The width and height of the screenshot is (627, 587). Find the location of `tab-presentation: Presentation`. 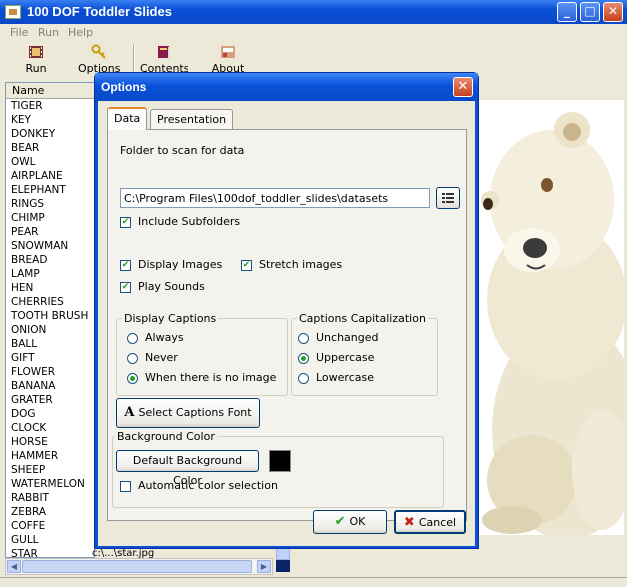

tab-presentation: Presentation is located at coordinates (192, 119).